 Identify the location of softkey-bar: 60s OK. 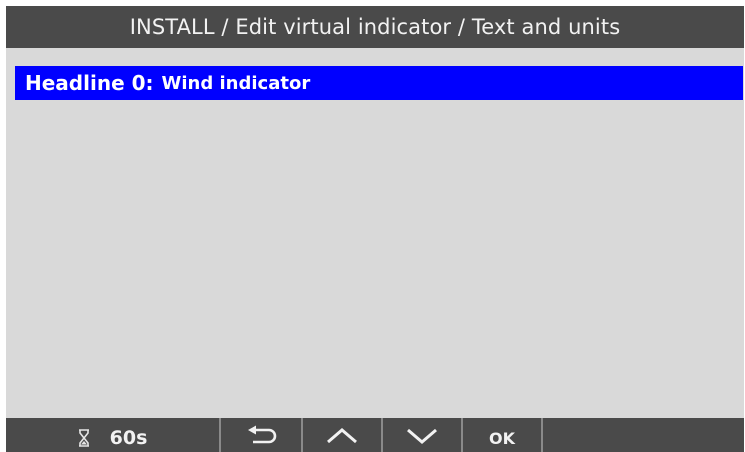
(375, 435).